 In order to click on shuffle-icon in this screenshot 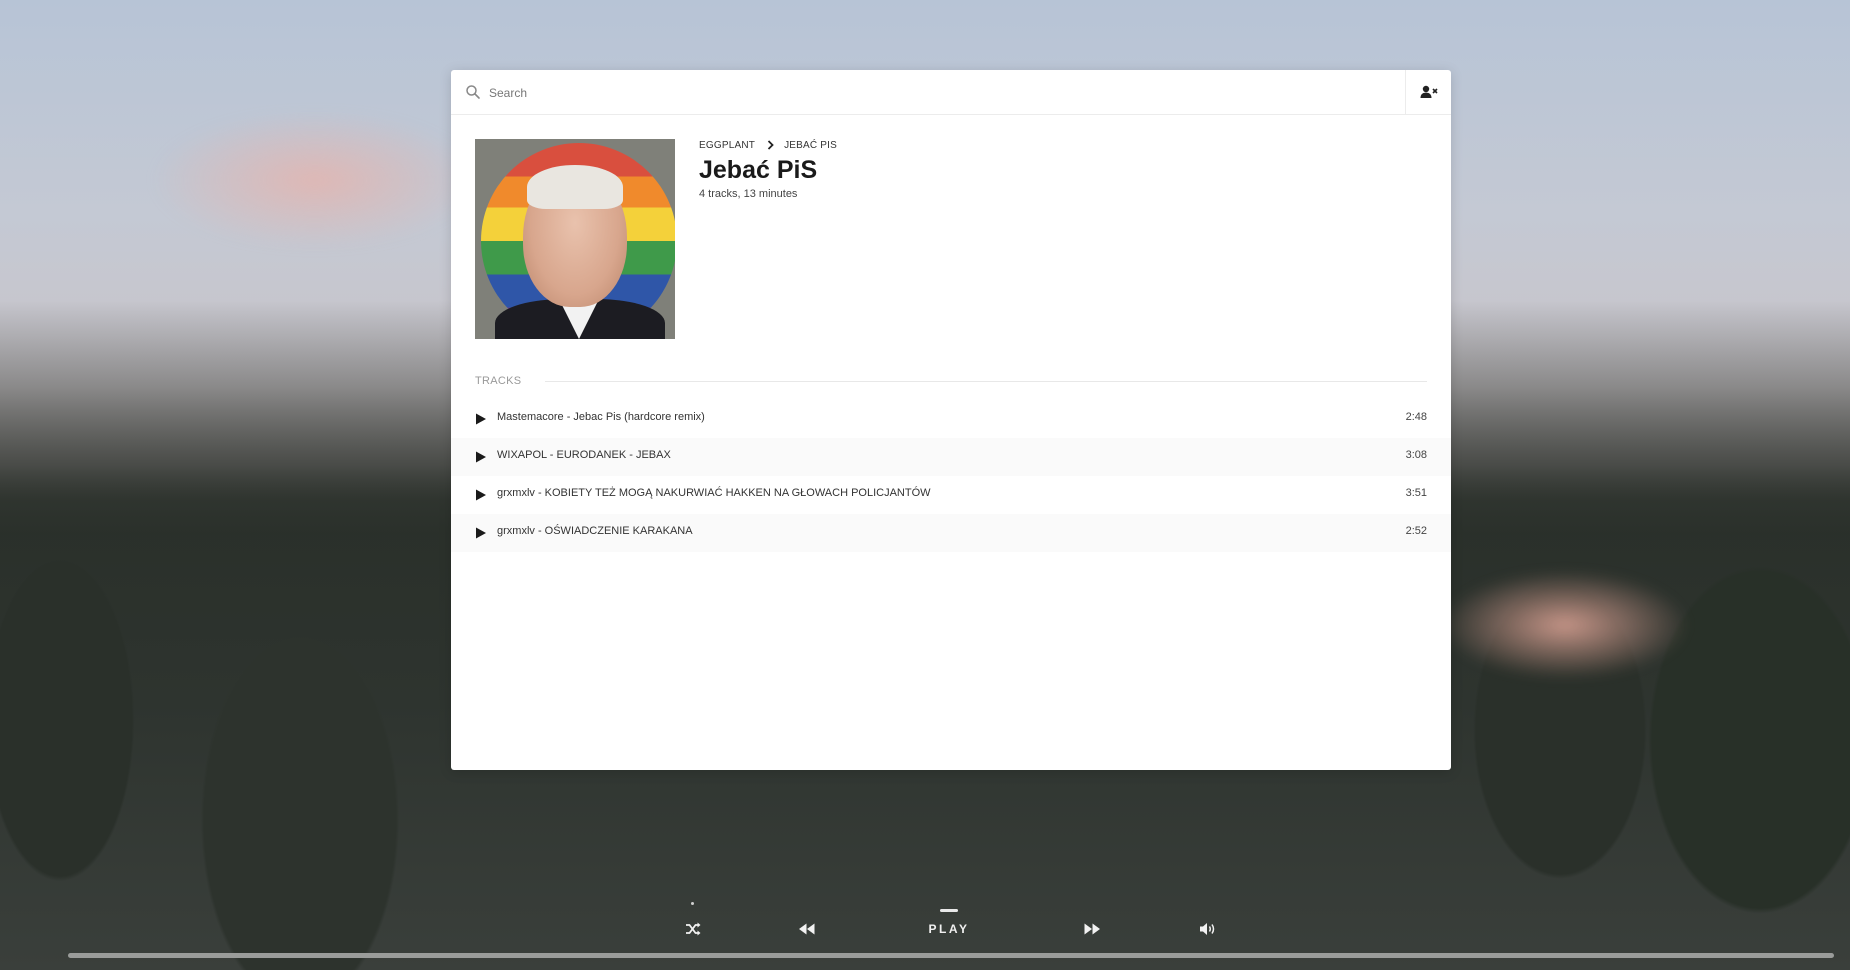, I will do `click(693, 929)`.